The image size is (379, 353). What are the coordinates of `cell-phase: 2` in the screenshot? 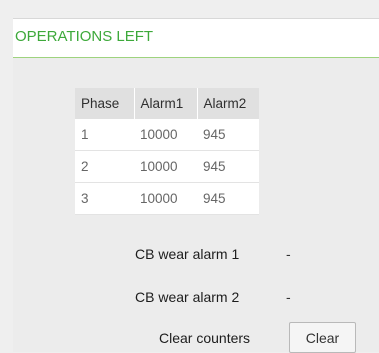 It's located at (104, 166).